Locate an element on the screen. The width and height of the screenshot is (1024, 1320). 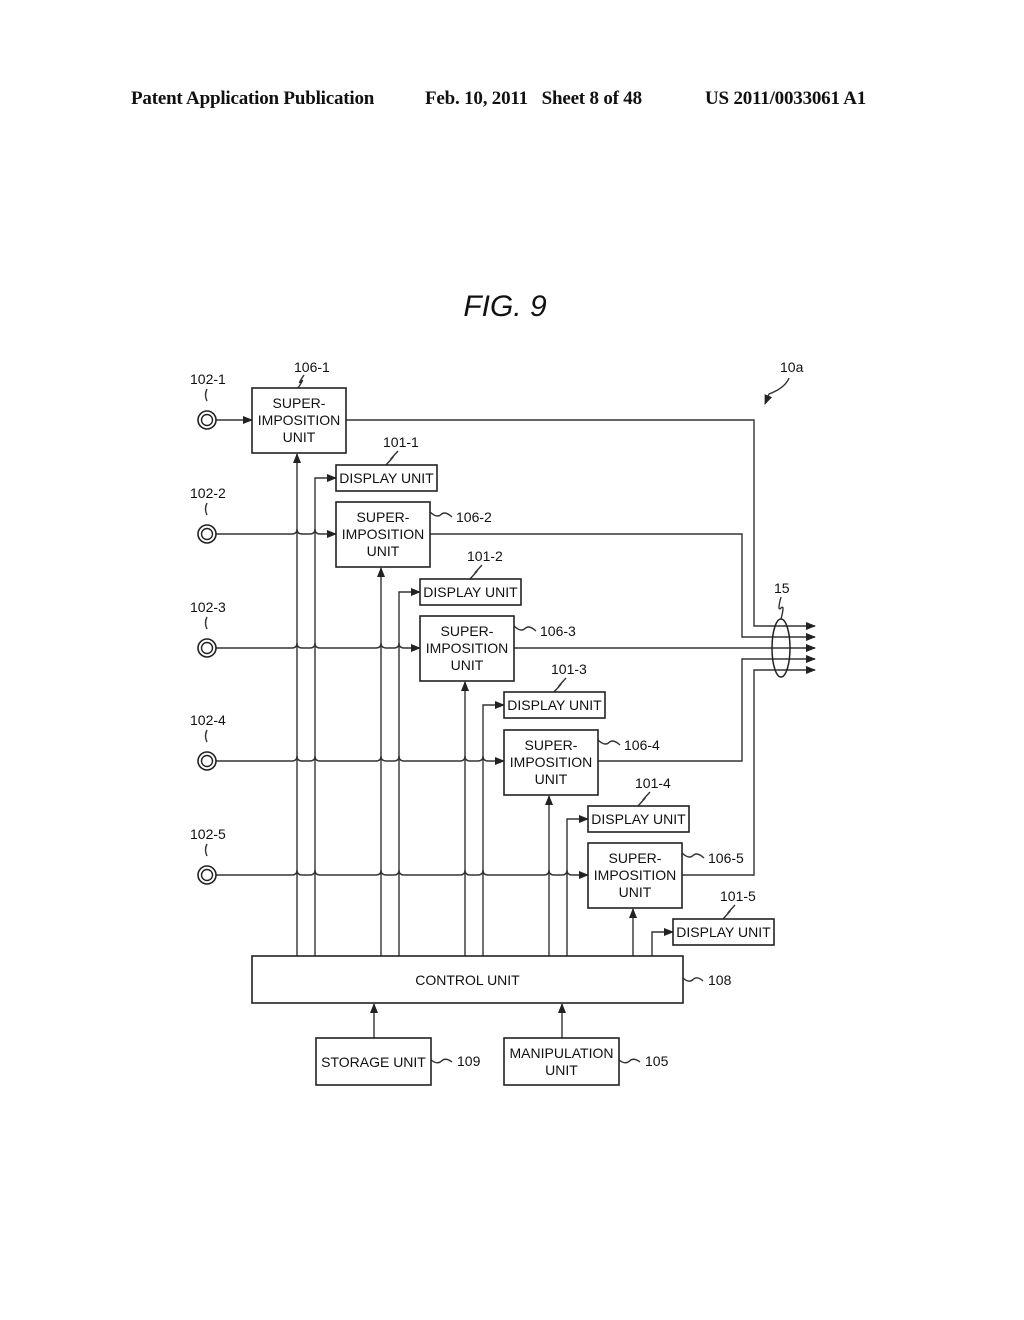
superimposition-ref: 106-3 is located at coordinates (558, 631).